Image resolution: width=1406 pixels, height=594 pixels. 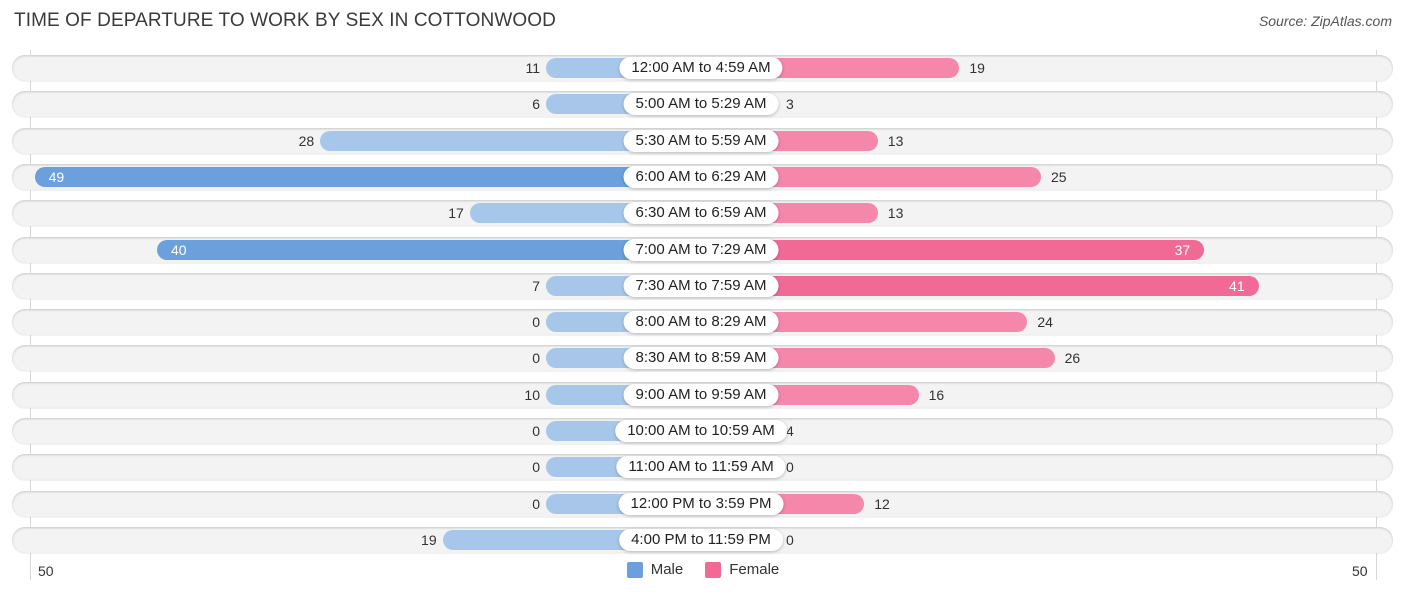 I want to click on value-label-male: 40, so click(x=179, y=249).